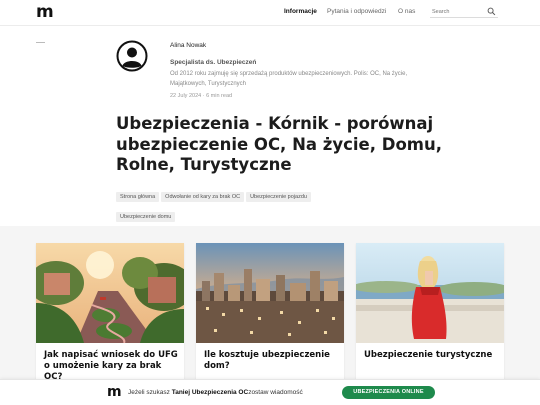 This screenshot has width=540, height=405. What do you see at coordinates (270, 13) in the screenshot?
I see `top-header: m Informacje Pytania i odpowiedzi O nas` at bounding box center [270, 13].